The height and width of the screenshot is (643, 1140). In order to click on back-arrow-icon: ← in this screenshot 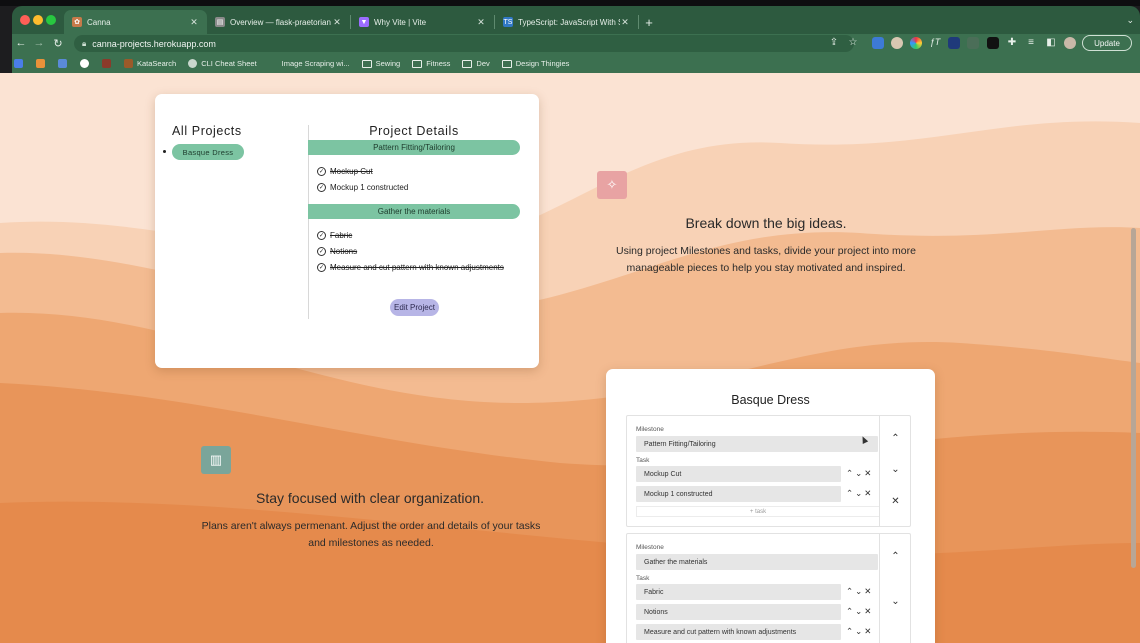, I will do `click(21, 43)`.